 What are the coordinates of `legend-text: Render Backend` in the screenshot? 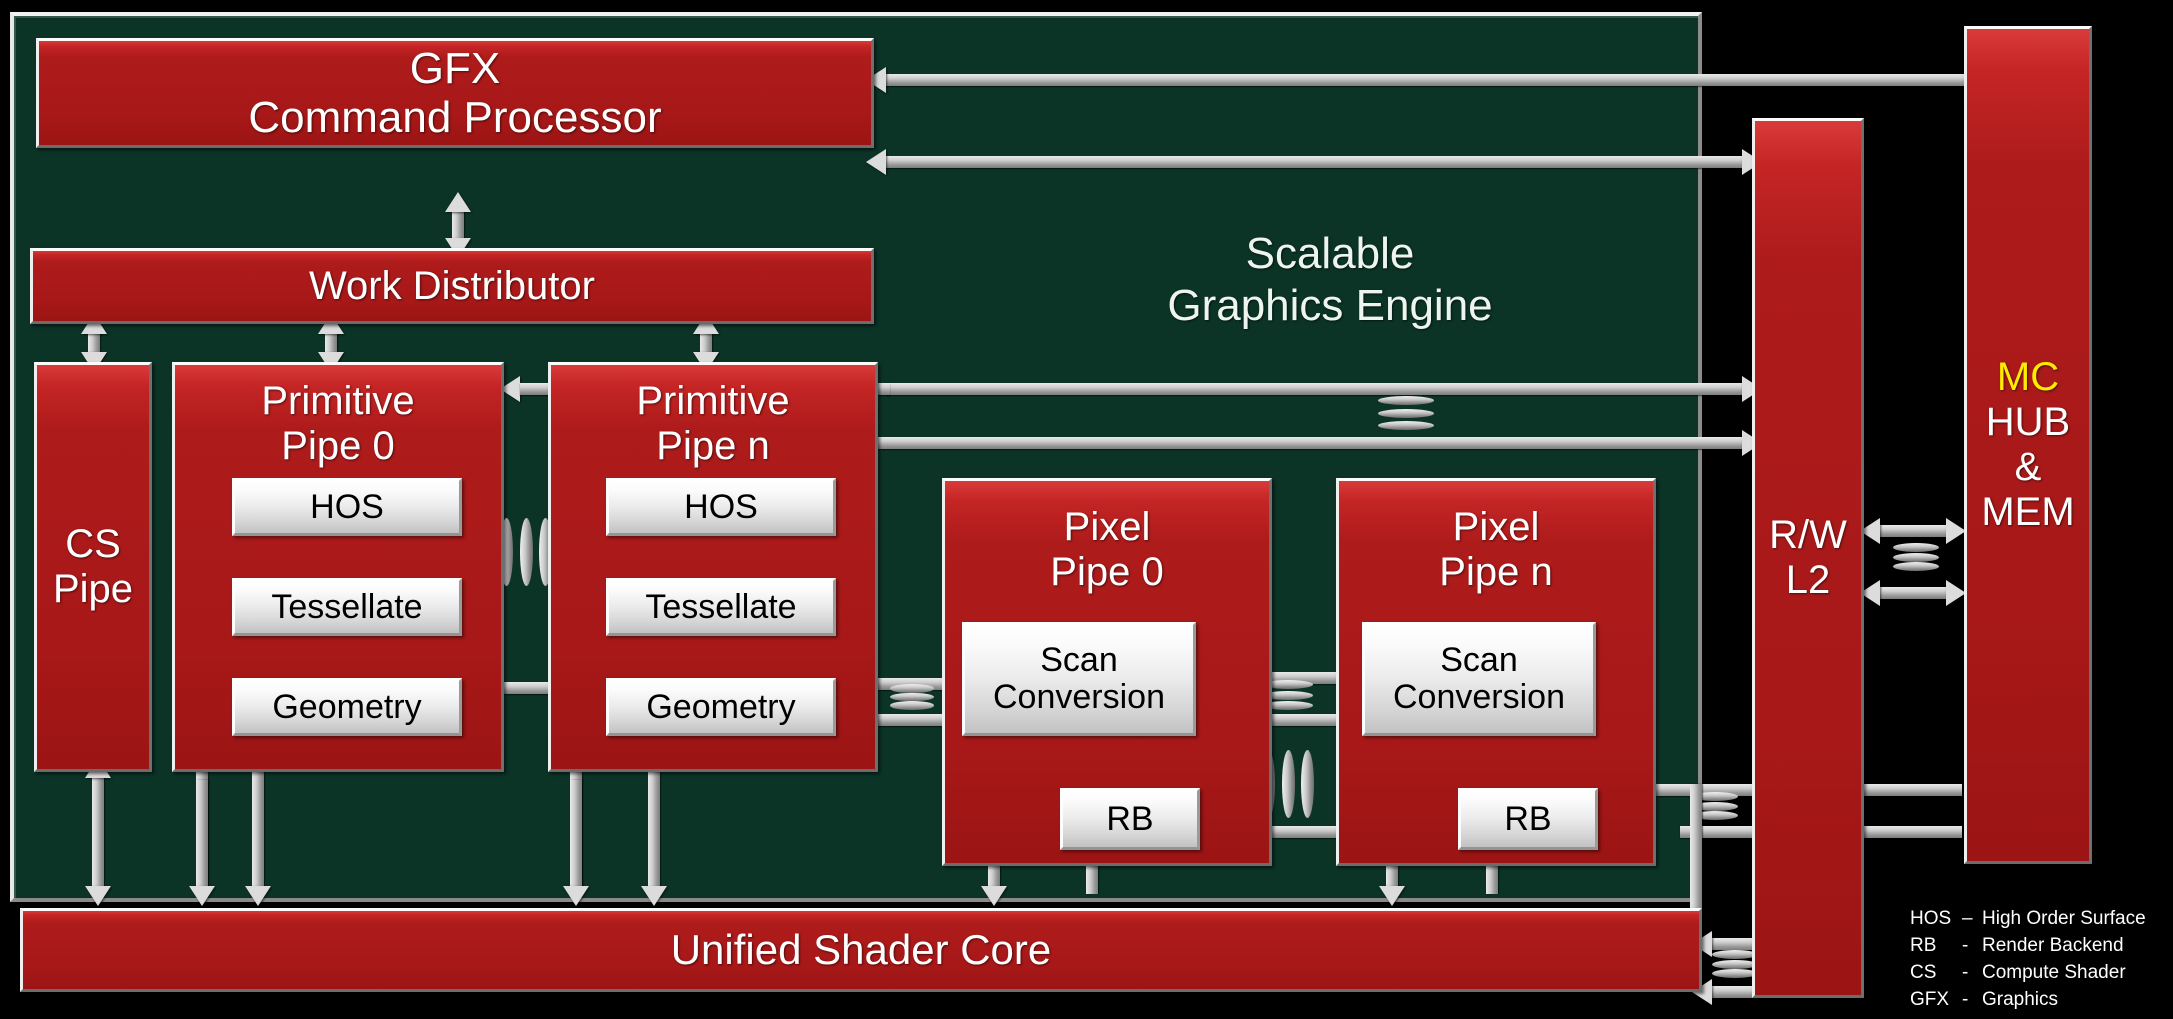 It's located at (2053, 945).